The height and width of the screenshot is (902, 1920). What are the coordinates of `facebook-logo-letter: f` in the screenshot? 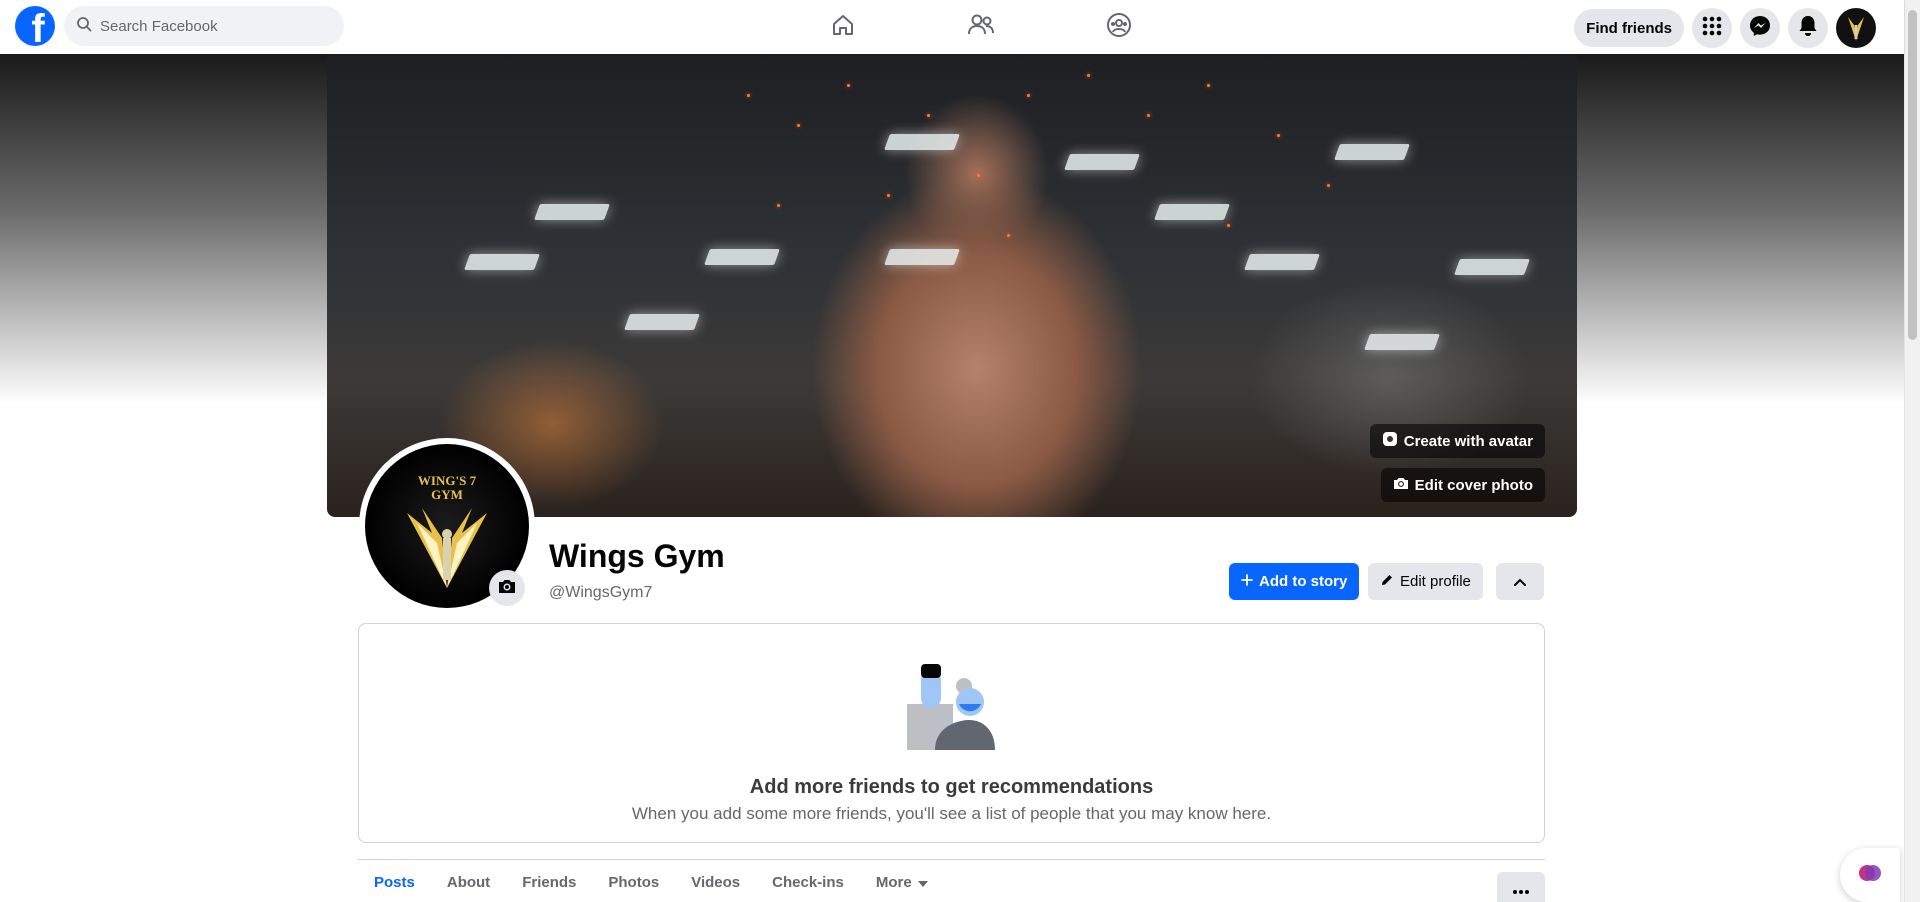 It's located at (38, 26).